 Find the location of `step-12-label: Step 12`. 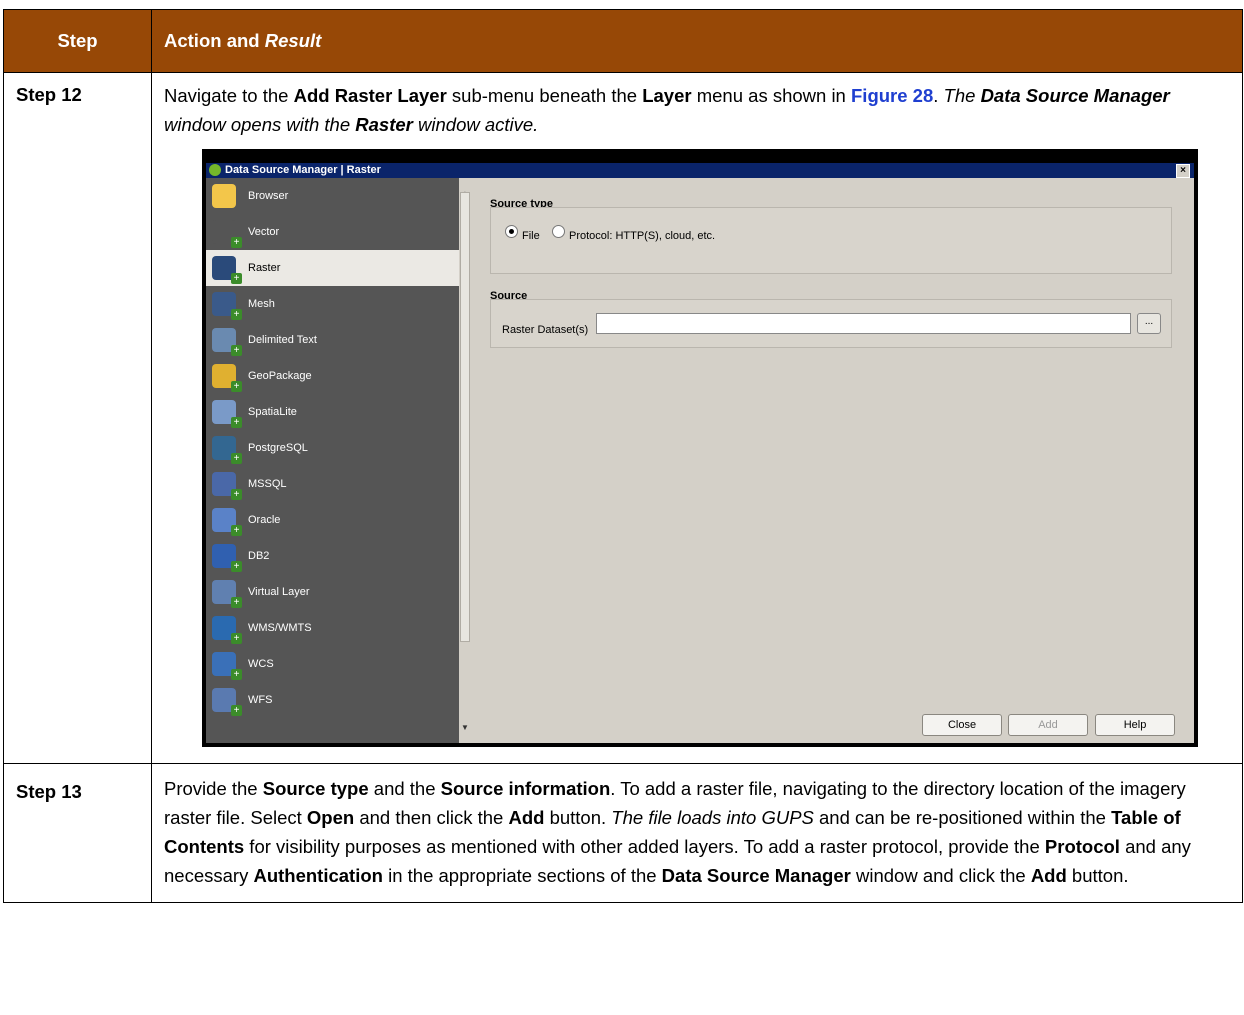

step-12-label: Step 12 is located at coordinates (77, 418).